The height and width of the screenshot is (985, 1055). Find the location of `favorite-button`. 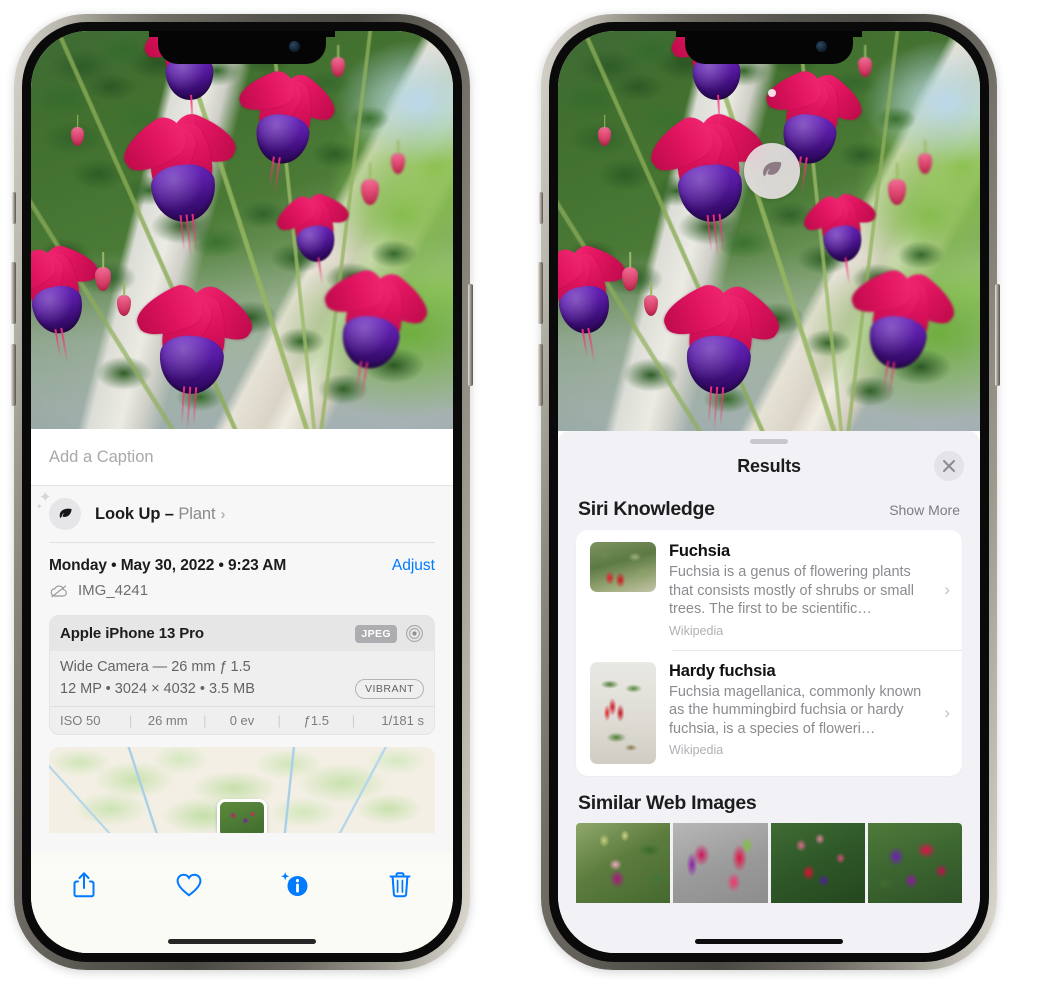

favorite-button is located at coordinates (189, 885).